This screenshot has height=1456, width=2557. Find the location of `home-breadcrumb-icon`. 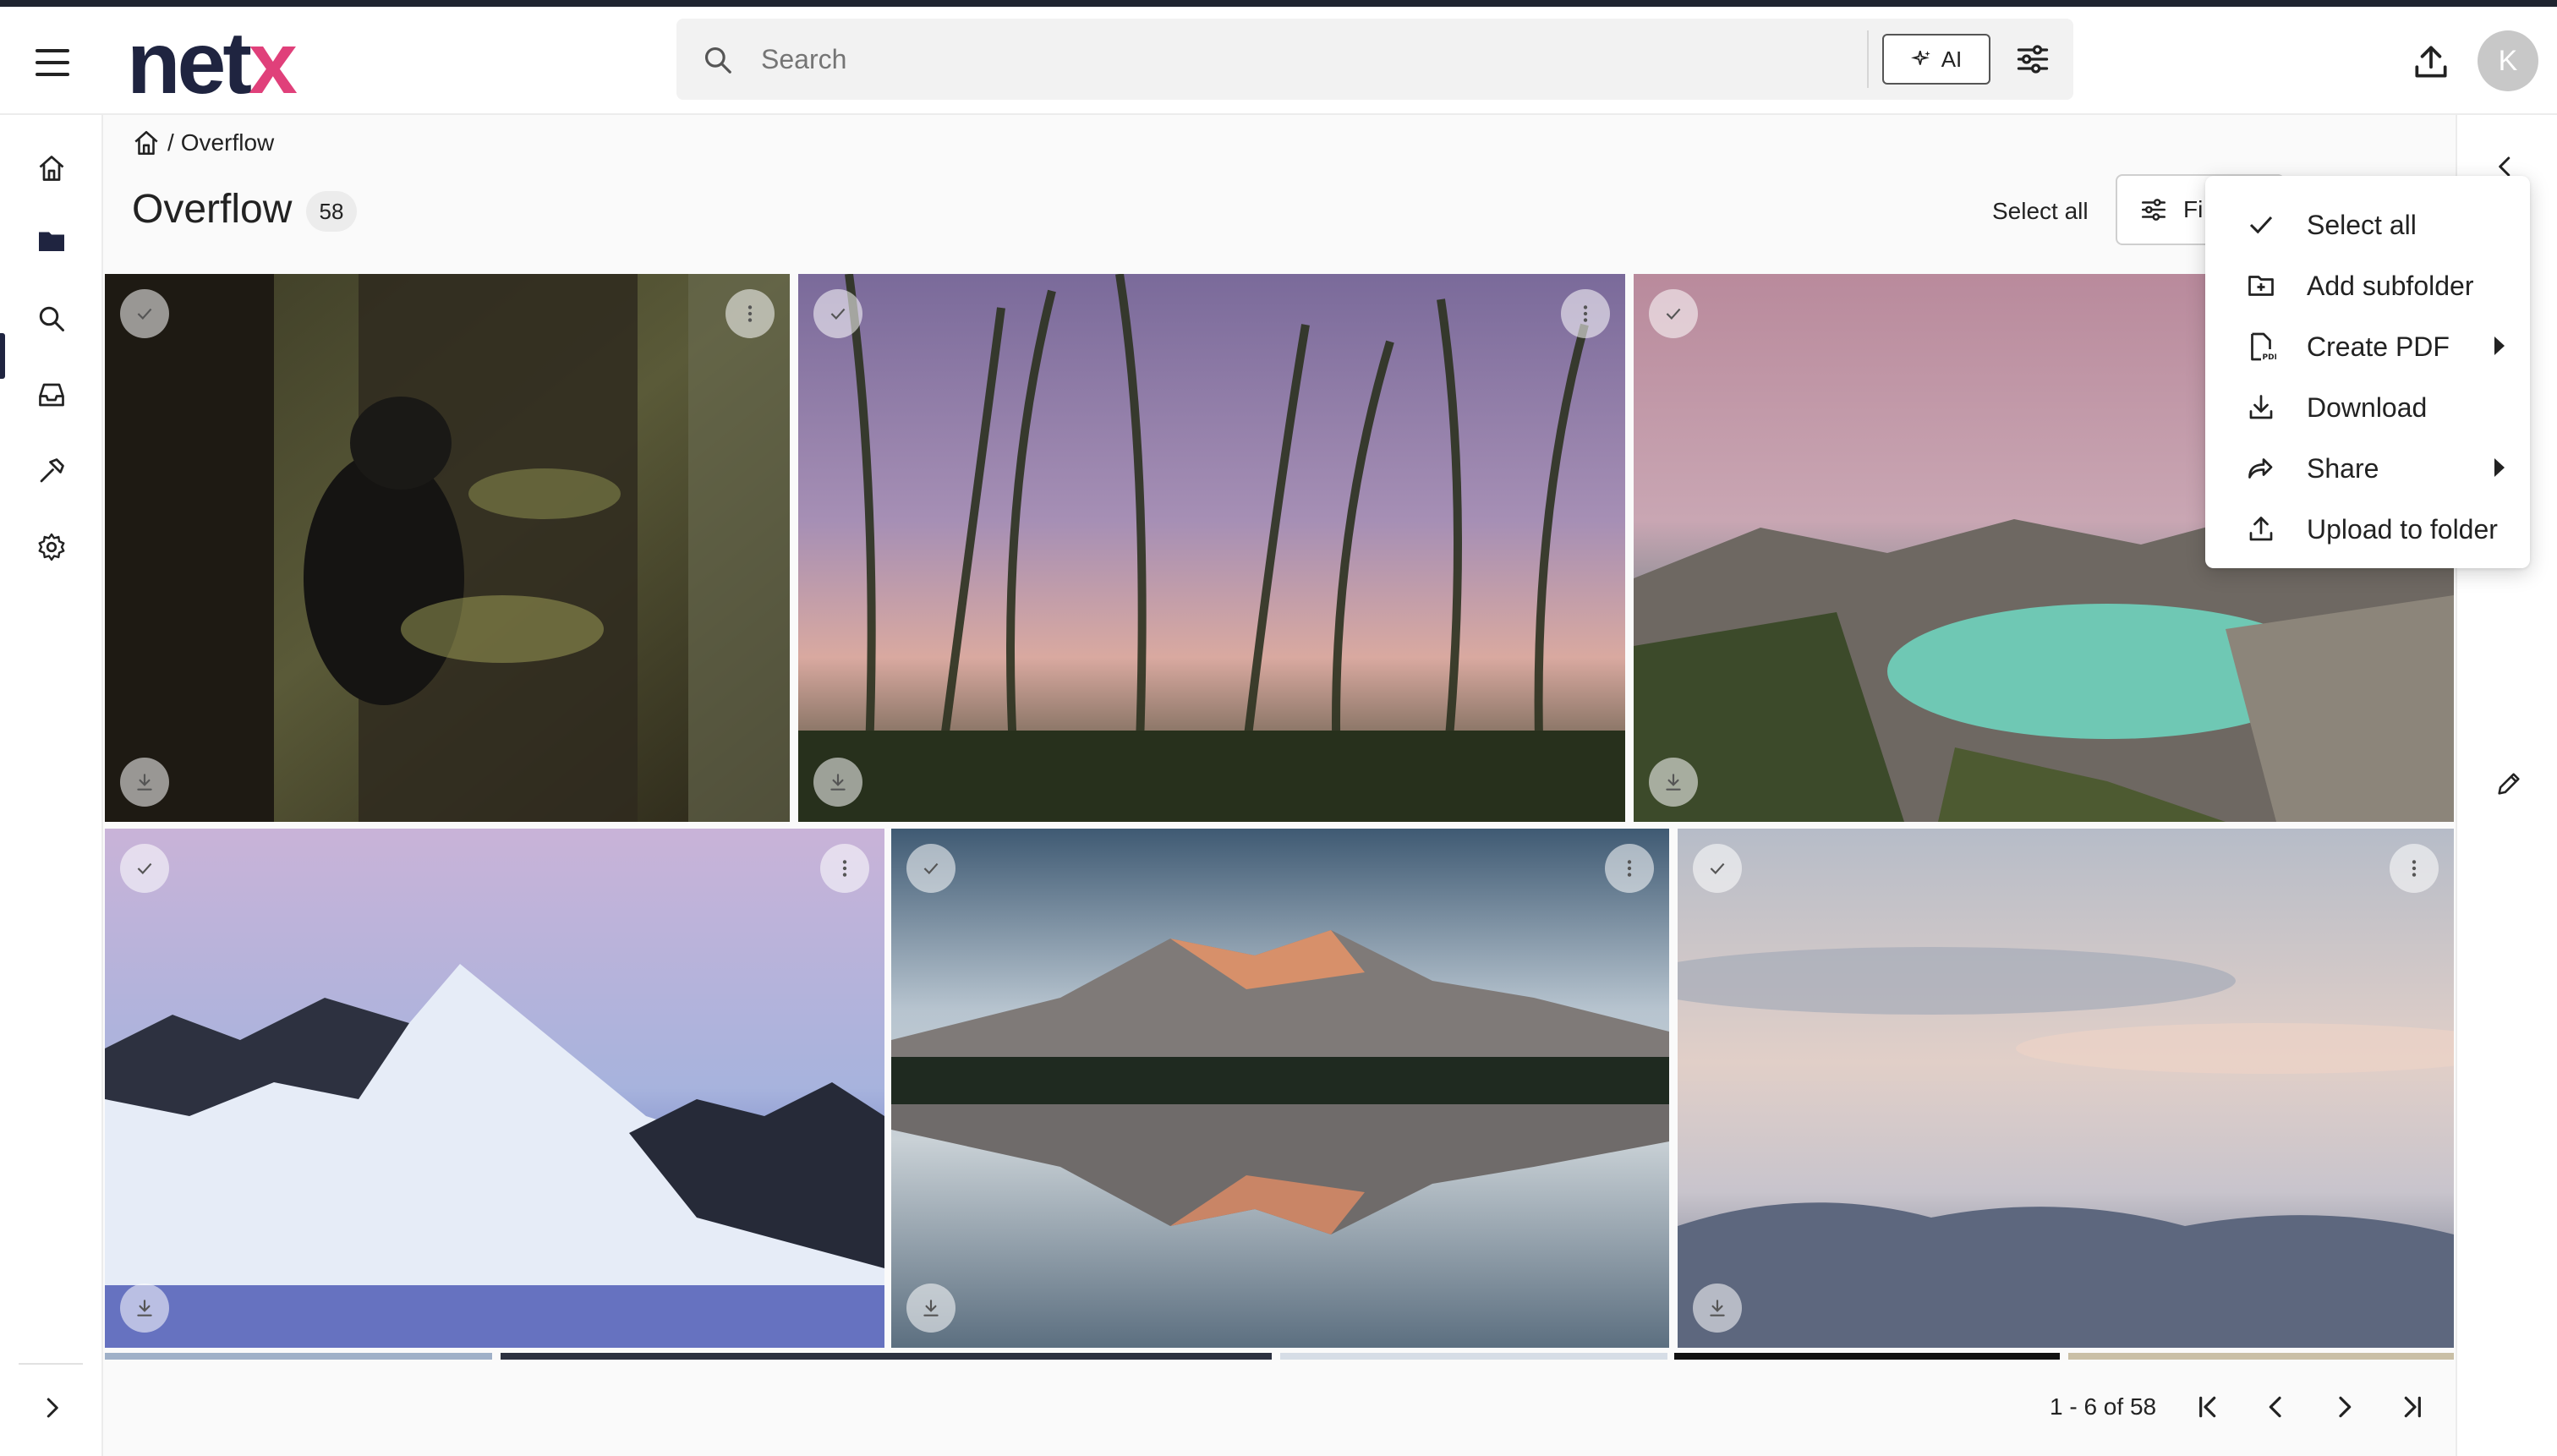

home-breadcrumb-icon is located at coordinates (146, 143).